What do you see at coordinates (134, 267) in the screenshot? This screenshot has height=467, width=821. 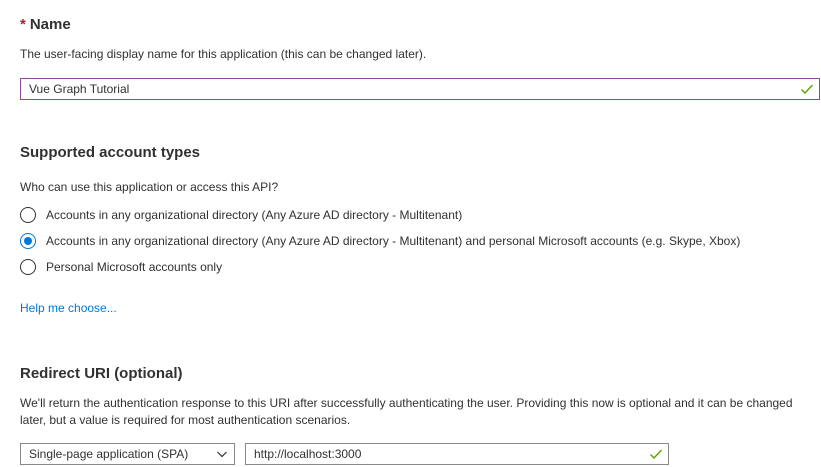 I see `radio-label: Personal Microsoft accounts only` at bounding box center [134, 267].